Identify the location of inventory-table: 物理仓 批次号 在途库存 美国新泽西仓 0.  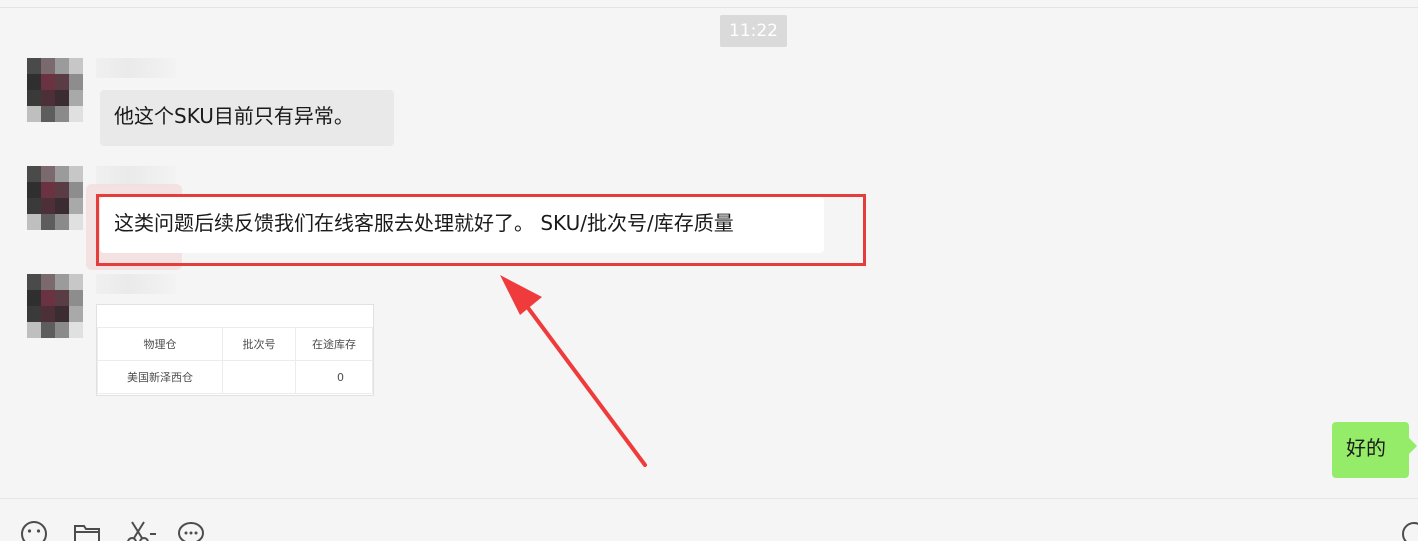
(235, 360).